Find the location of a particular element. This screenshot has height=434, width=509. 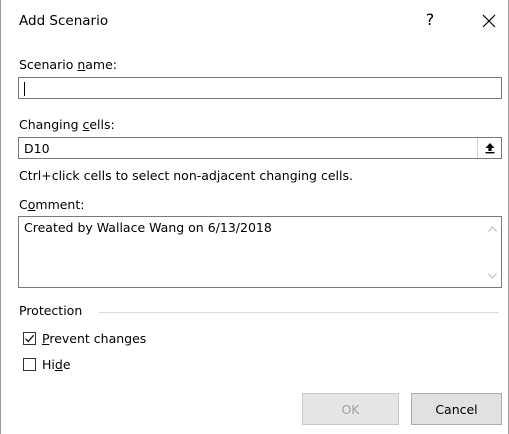

changing-cells-label: Changing cells: is located at coordinates (67, 124).